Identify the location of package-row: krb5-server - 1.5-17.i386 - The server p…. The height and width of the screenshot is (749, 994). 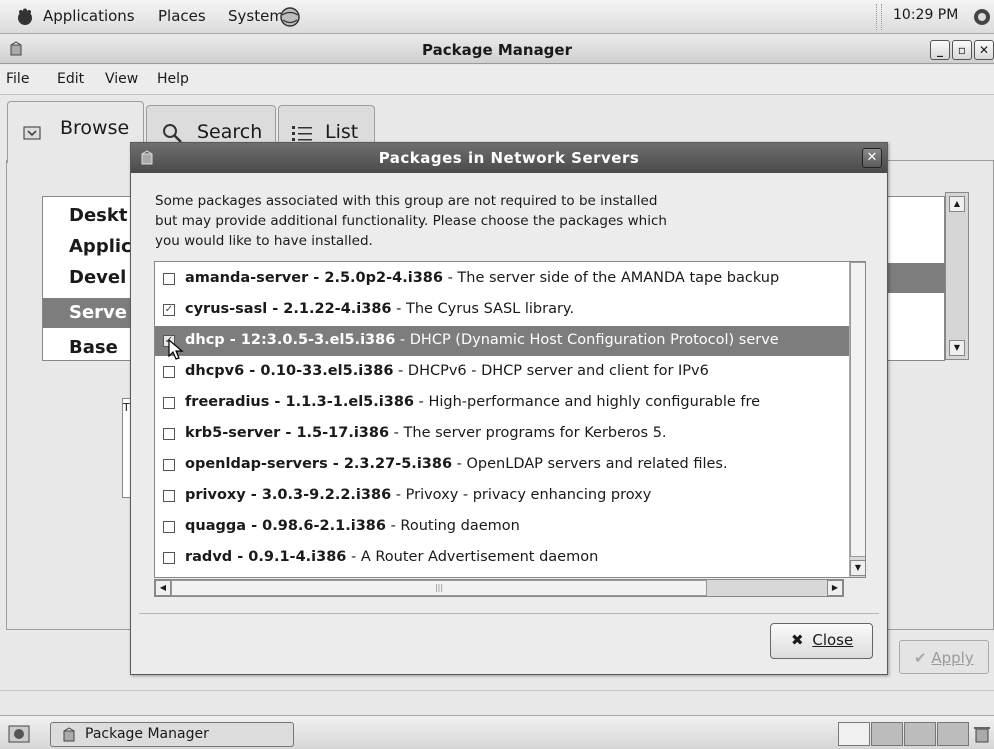
(502, 434).